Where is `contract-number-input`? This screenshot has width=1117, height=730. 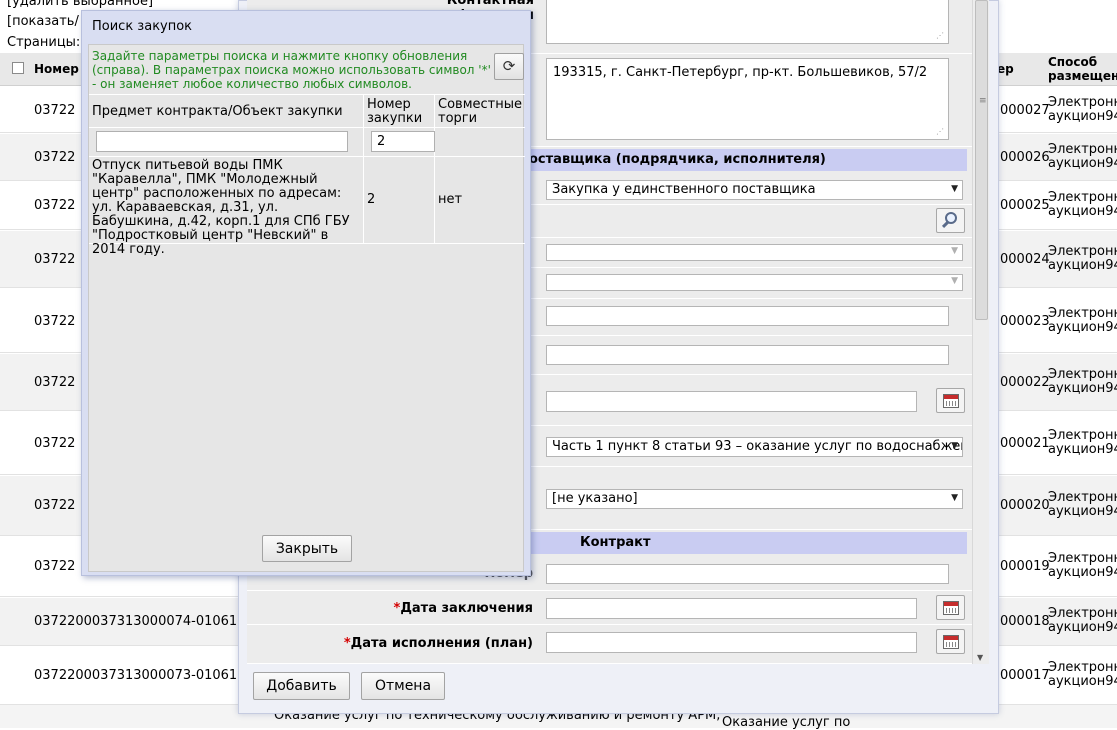
contract-number-input is located at coordinates (747, 574).